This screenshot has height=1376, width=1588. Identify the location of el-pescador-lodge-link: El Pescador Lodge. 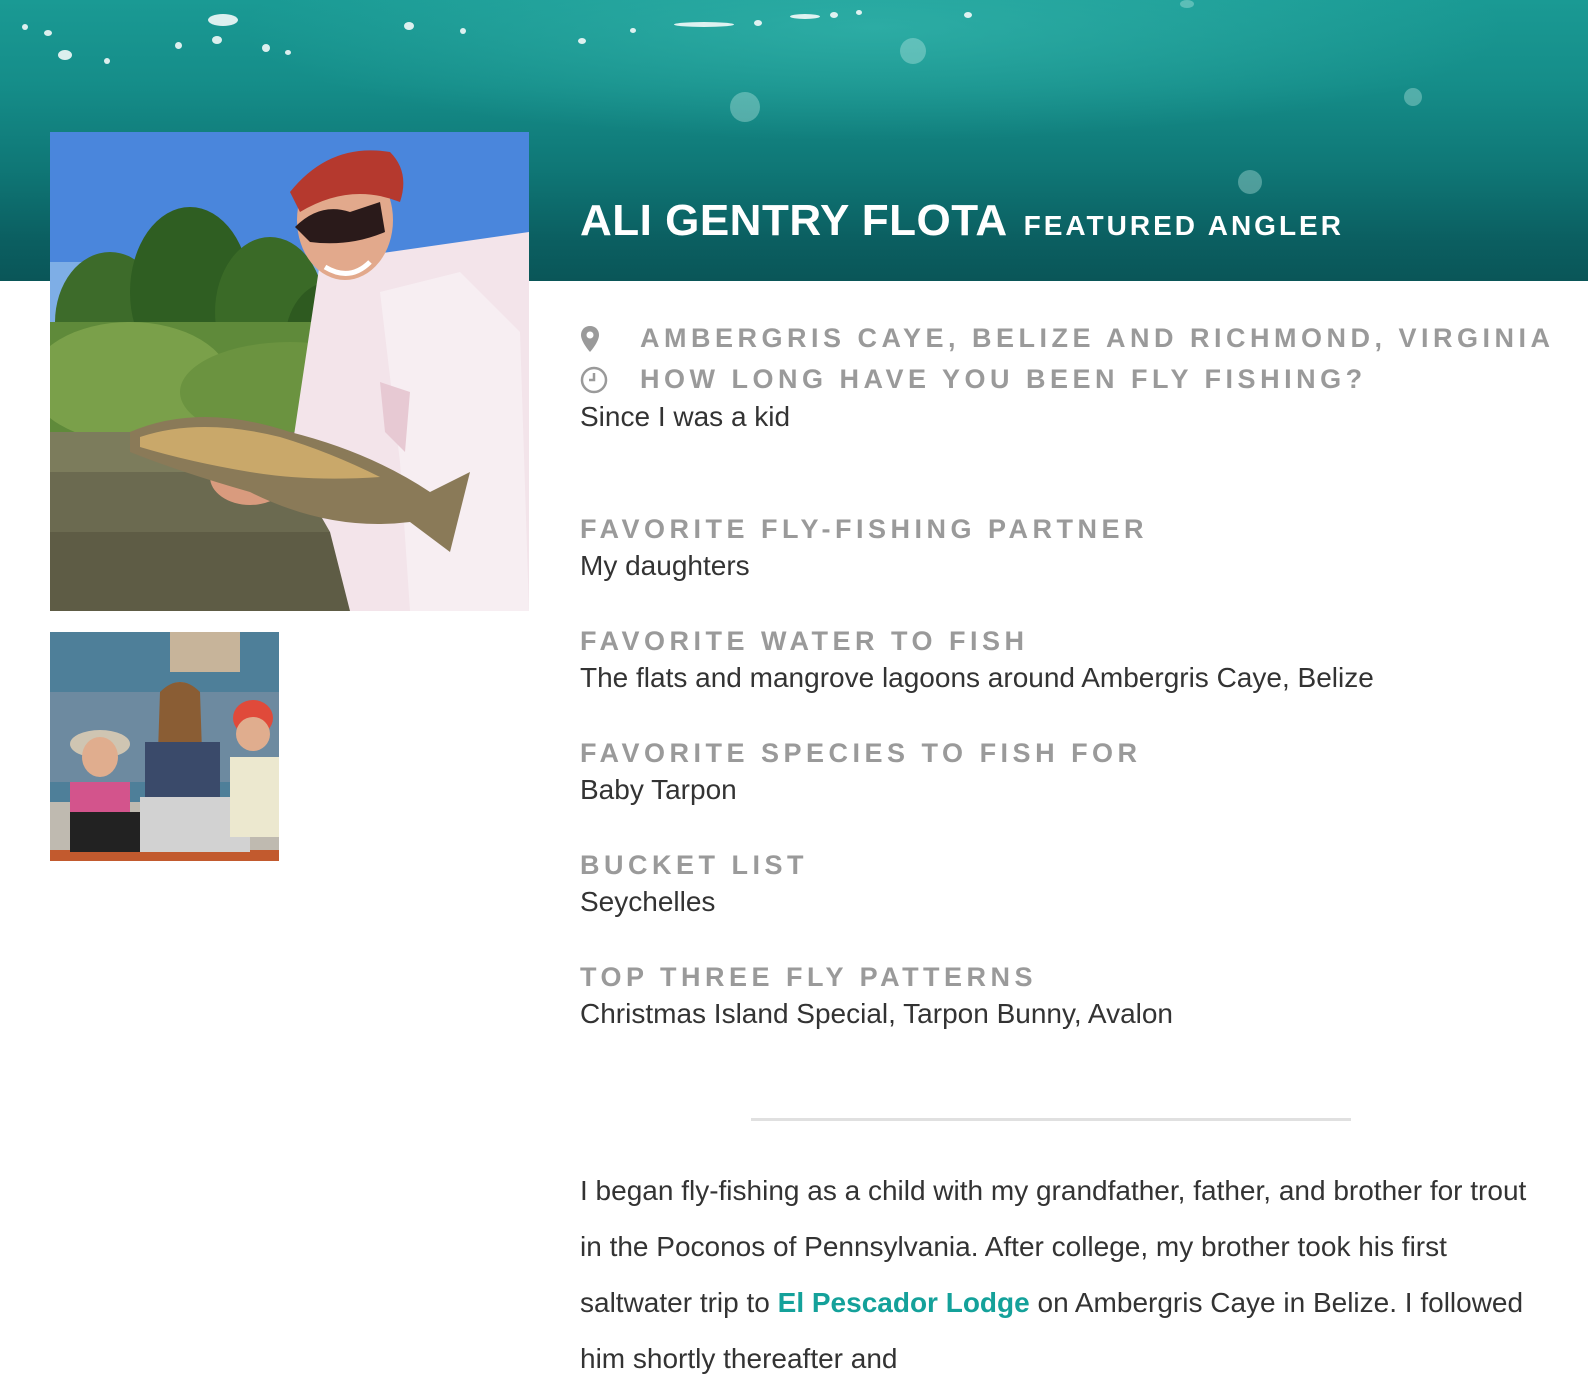
(904, 1302).